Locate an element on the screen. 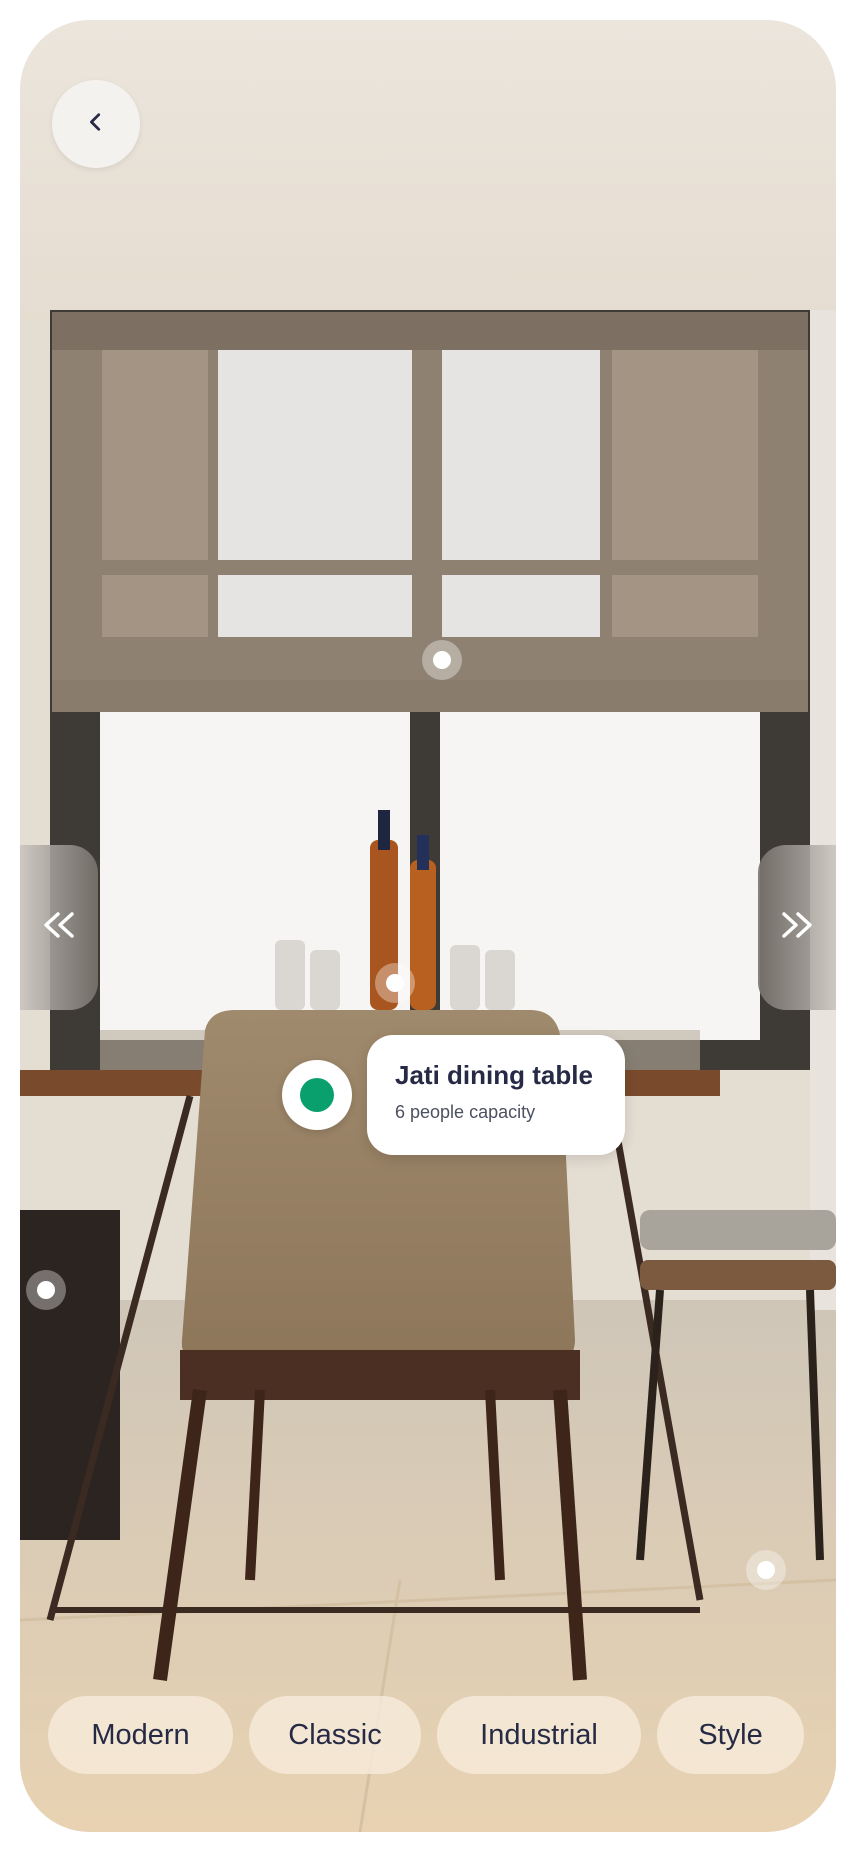 The width and height of the screenshot is (856, 1852). hotspot-blind is located at coordinates (442, 660).